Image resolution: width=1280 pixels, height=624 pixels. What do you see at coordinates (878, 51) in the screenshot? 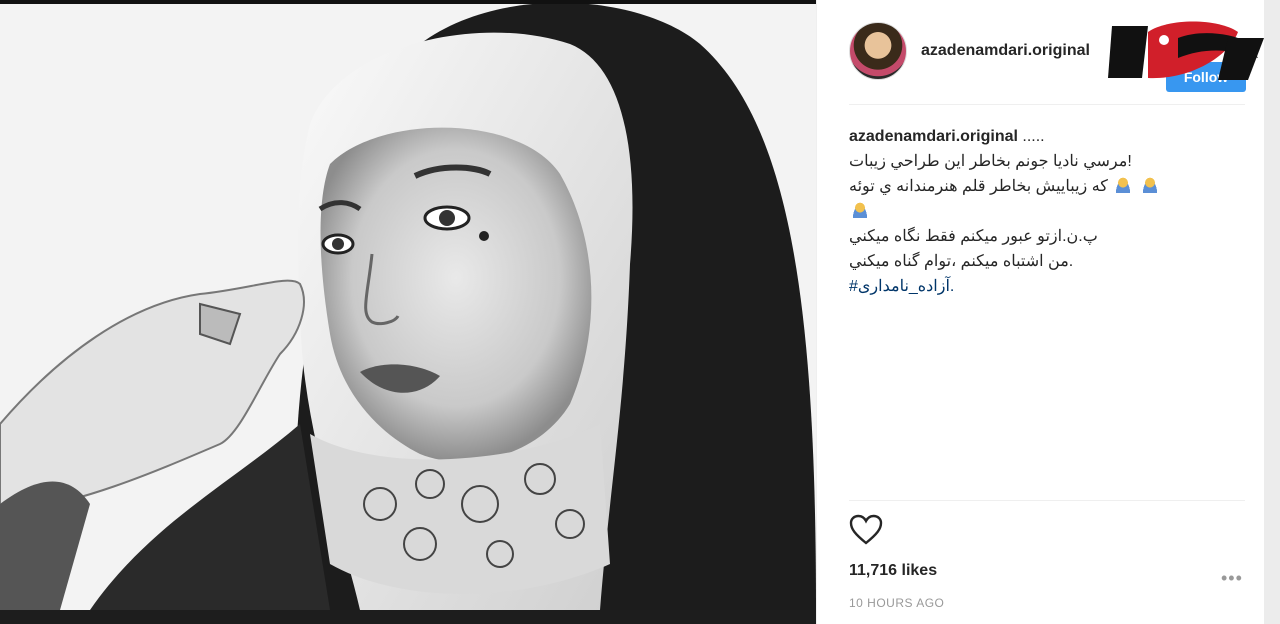
I see `avatar` at bounding box center [878, 51].